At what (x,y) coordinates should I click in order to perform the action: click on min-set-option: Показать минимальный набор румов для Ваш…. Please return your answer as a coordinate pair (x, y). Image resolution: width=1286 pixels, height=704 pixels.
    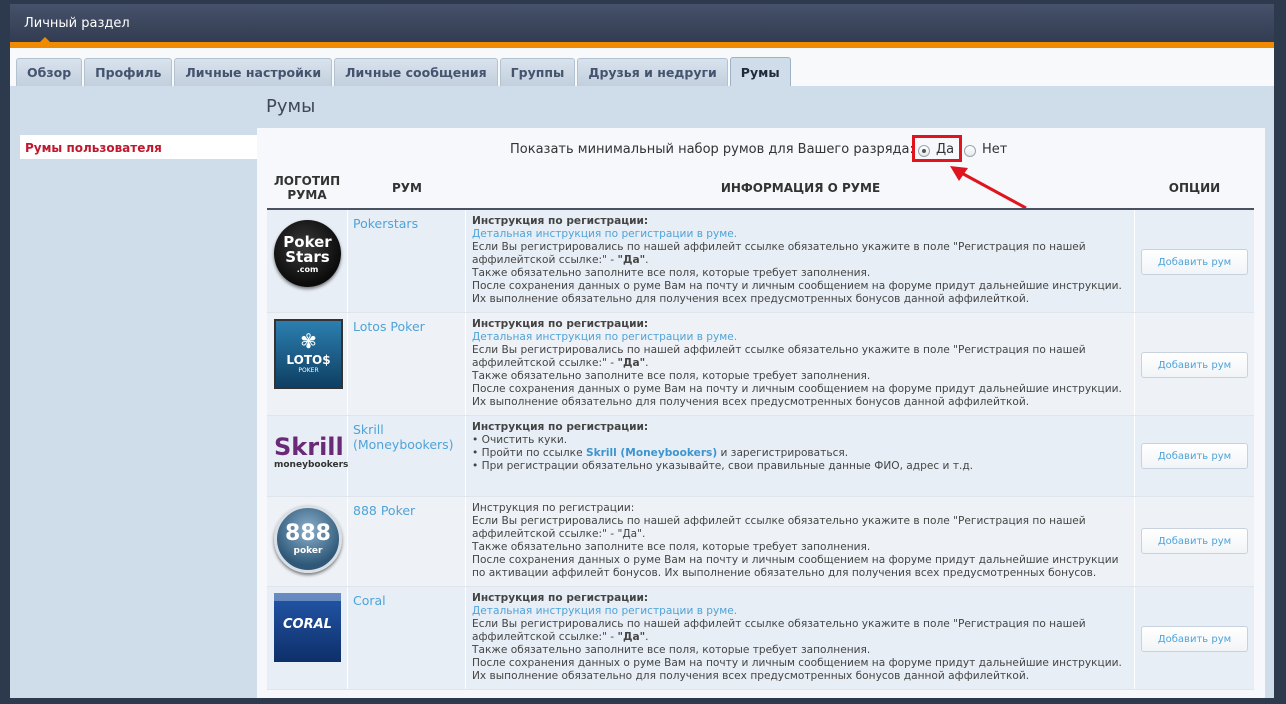
    Looking at the image, I should click on (761, 151).